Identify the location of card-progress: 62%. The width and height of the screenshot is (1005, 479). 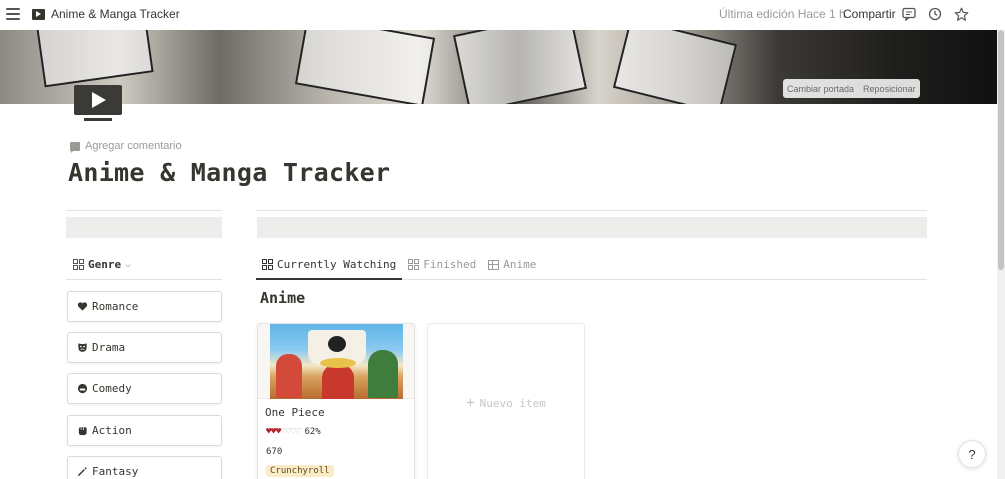
(312, 432).